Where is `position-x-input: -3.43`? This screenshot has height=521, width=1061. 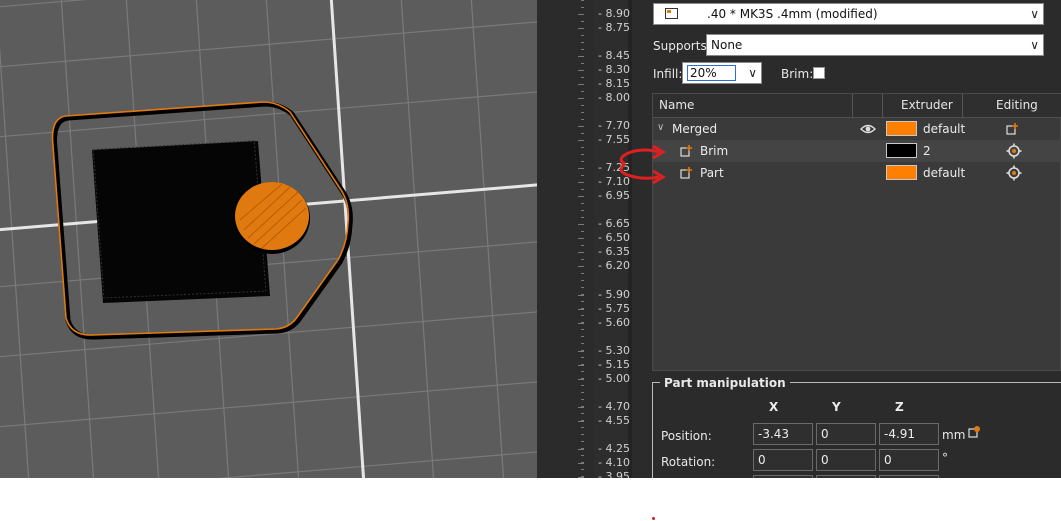 position-x-input: -3.43 is located at coordinates (783, 434).